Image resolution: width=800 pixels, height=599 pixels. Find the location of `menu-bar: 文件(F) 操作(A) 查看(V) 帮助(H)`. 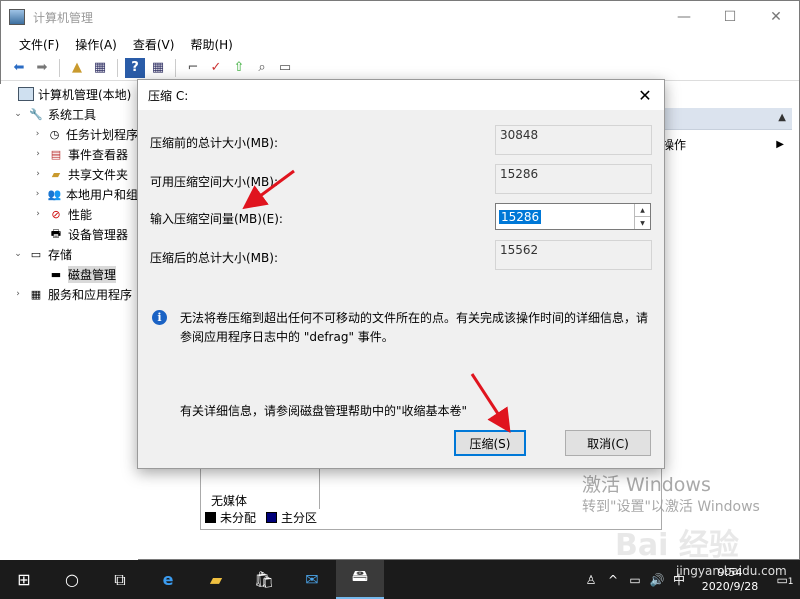

menu-bar: 文件(F) 操作(A) 查看(V) 帮助(H) is located at coordinates (400, 44).